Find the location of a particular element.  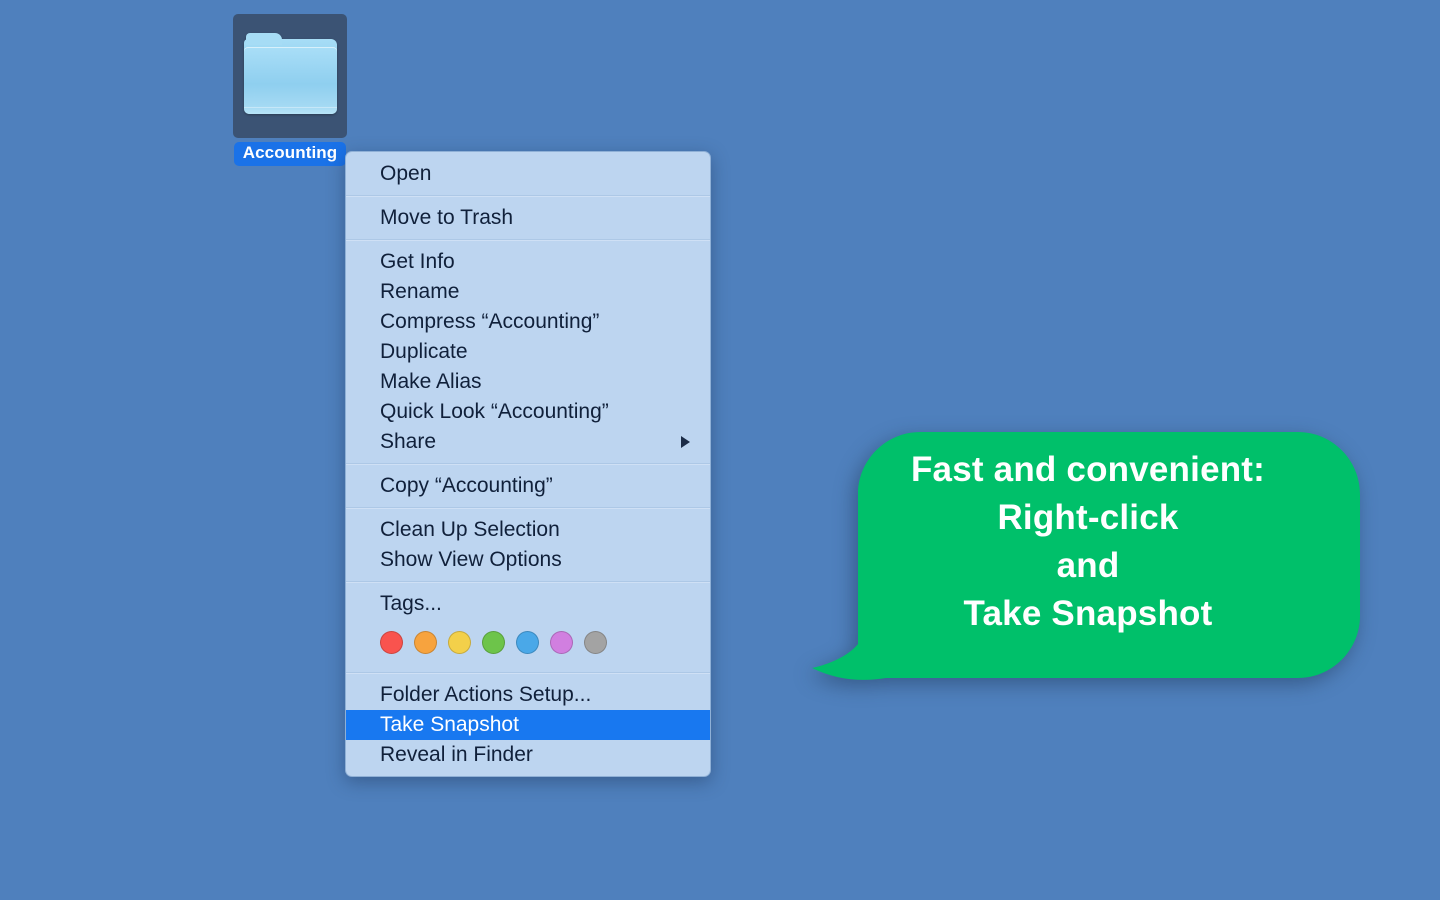

menu-section-trash: Move to Trash is located at coordinates (528, 217).